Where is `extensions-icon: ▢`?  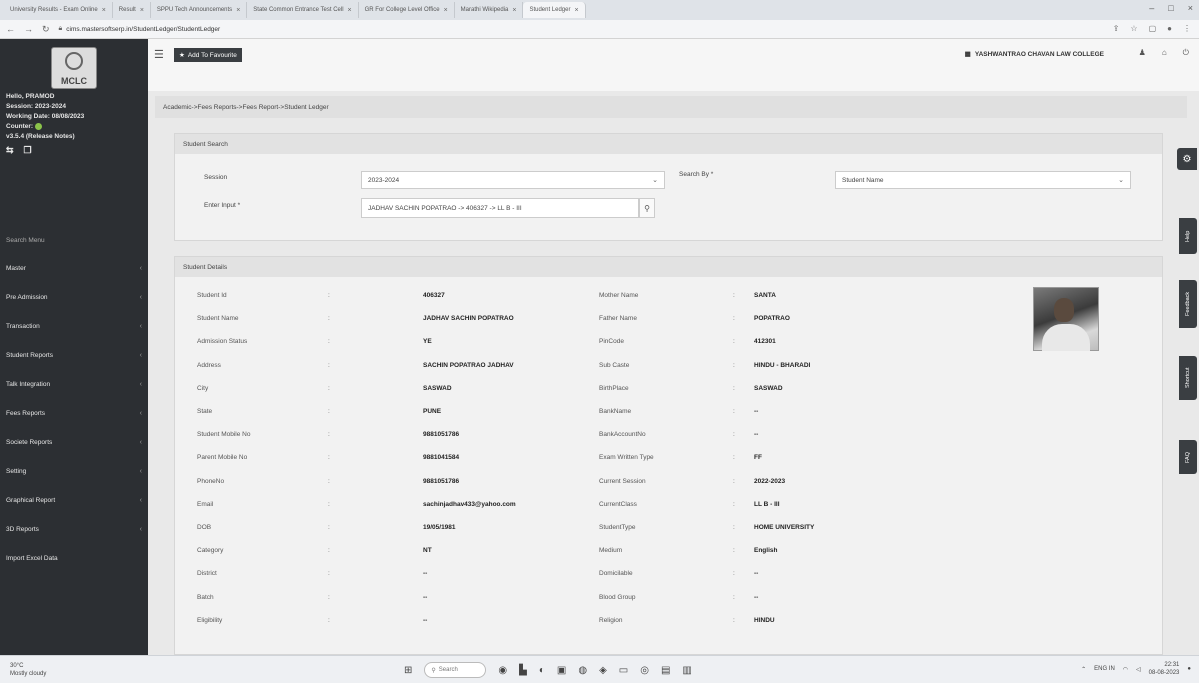
extensions-icon: ▢ is located at coordinates (1153, 28).